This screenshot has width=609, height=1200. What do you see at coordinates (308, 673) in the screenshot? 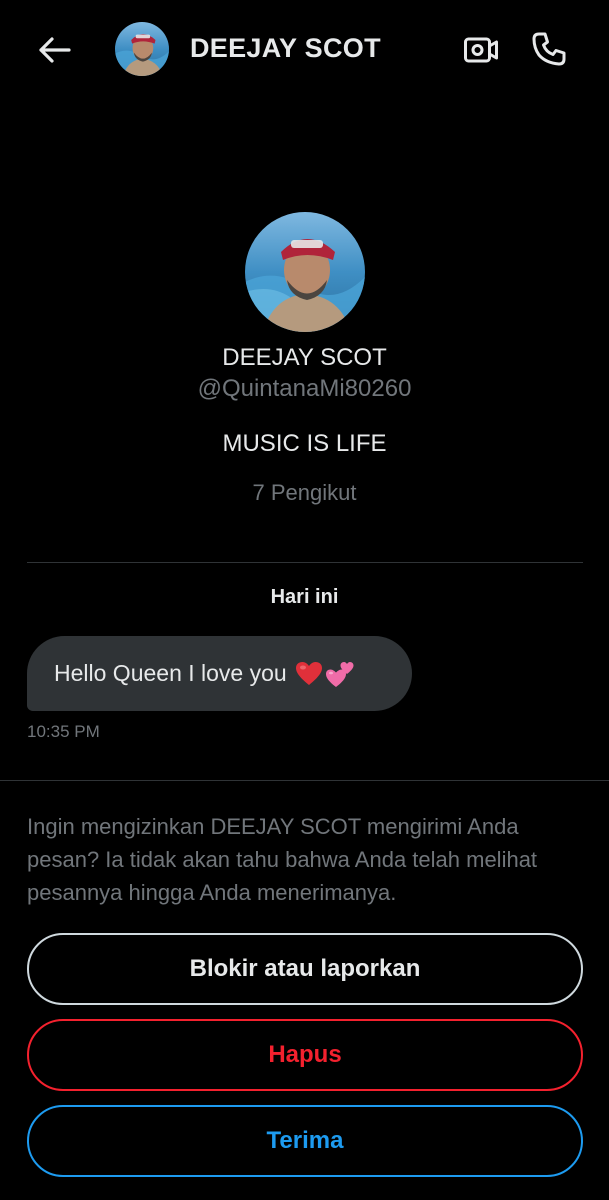
I see `red-heart-icon` at bounding box center [308, 673].